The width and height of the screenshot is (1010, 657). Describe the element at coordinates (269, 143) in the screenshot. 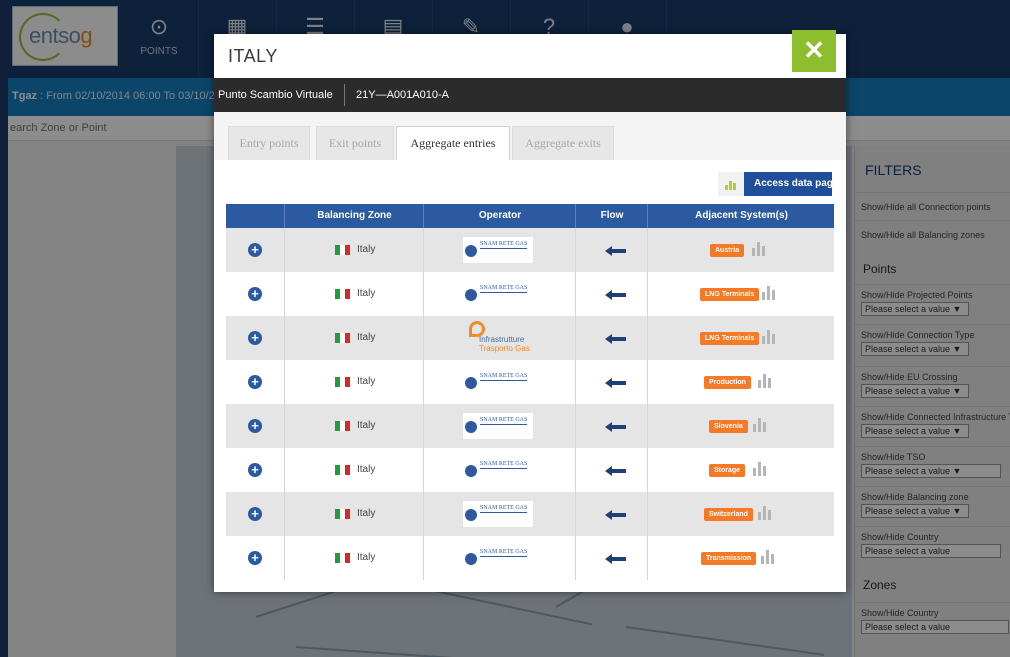

I see `tab-entry-points: Entry points` at that location.